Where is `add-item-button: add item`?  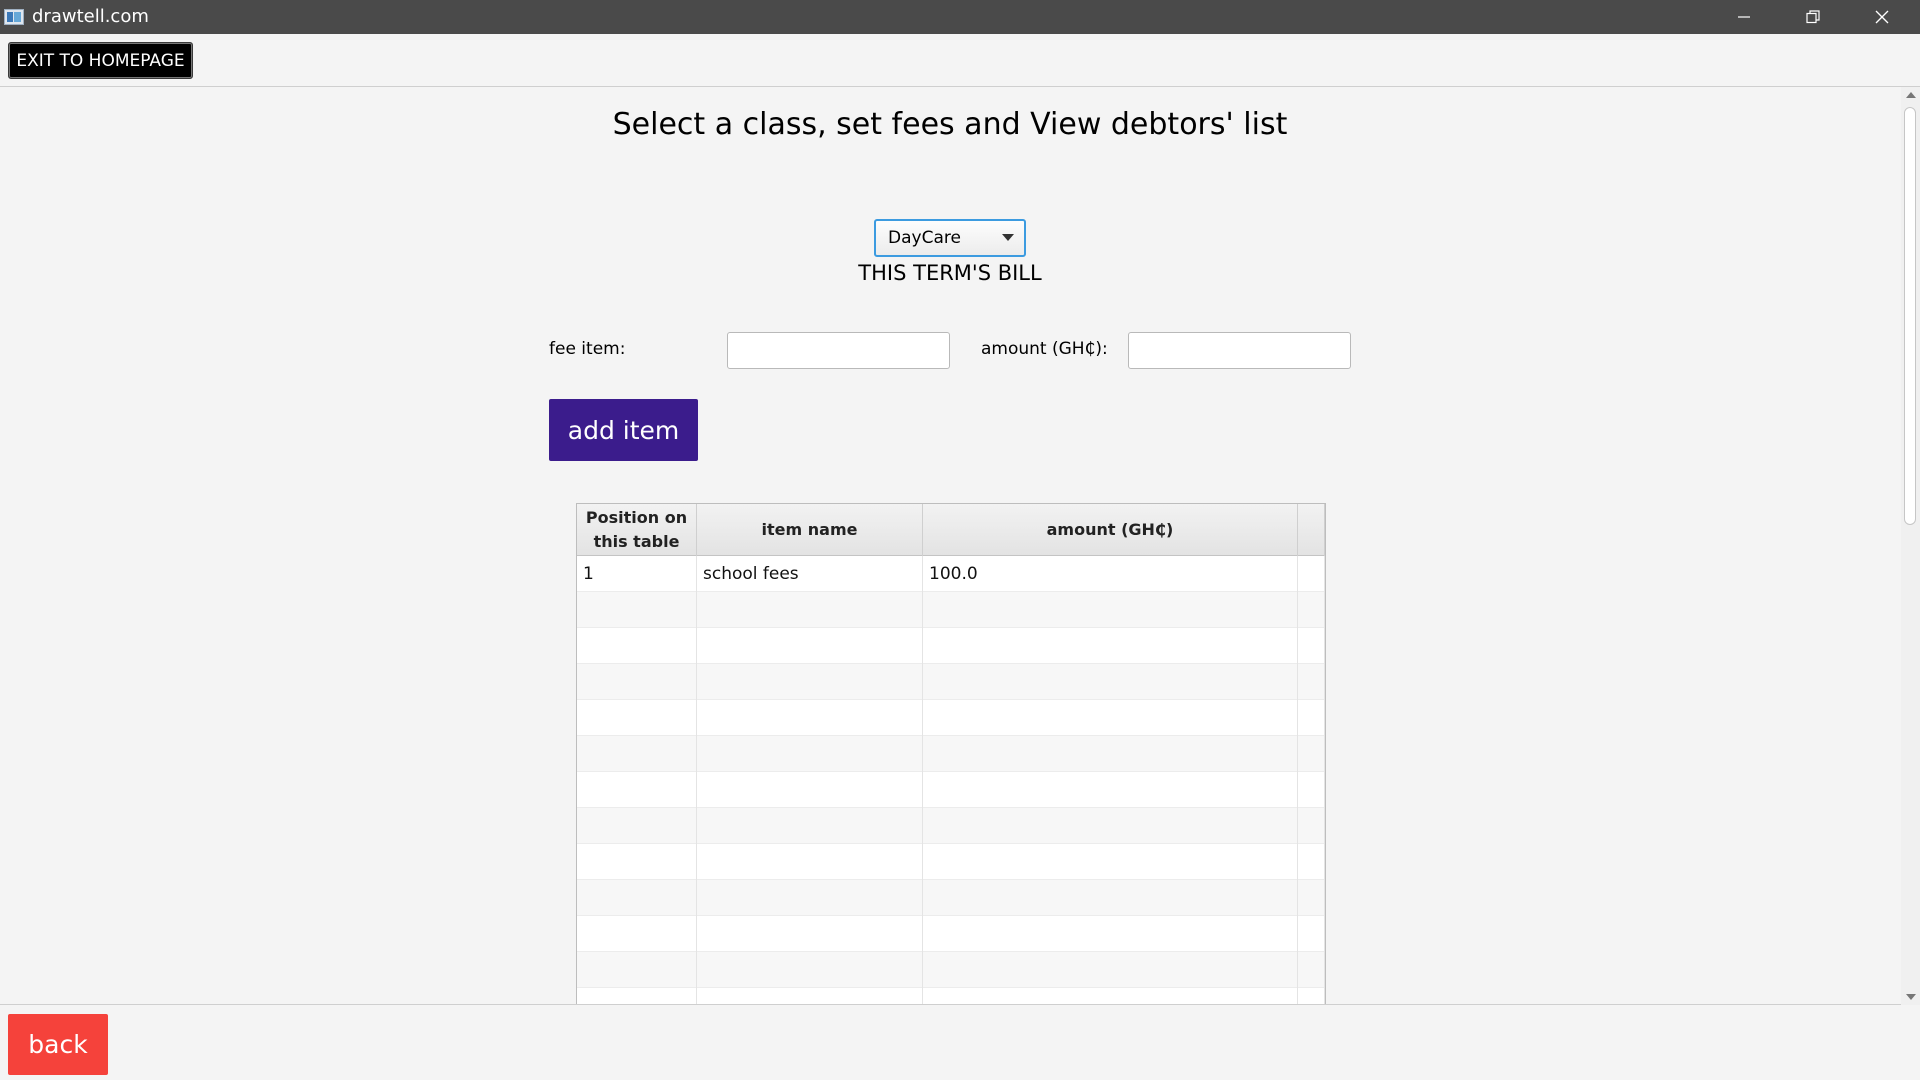 add-item-button: add item is located at coordinates (623, 430).